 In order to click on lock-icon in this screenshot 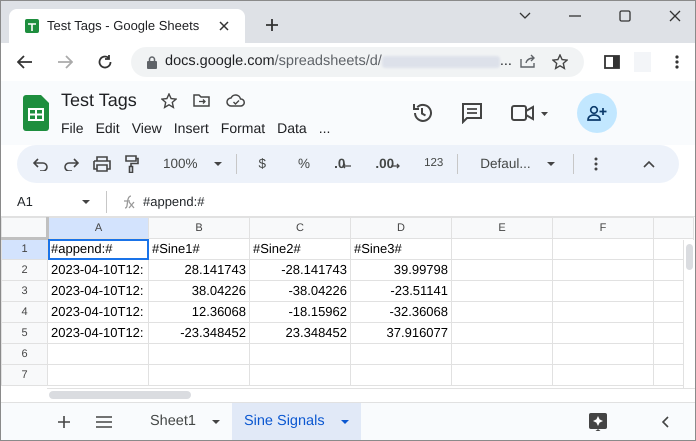, I will do `click(152, 62)`.